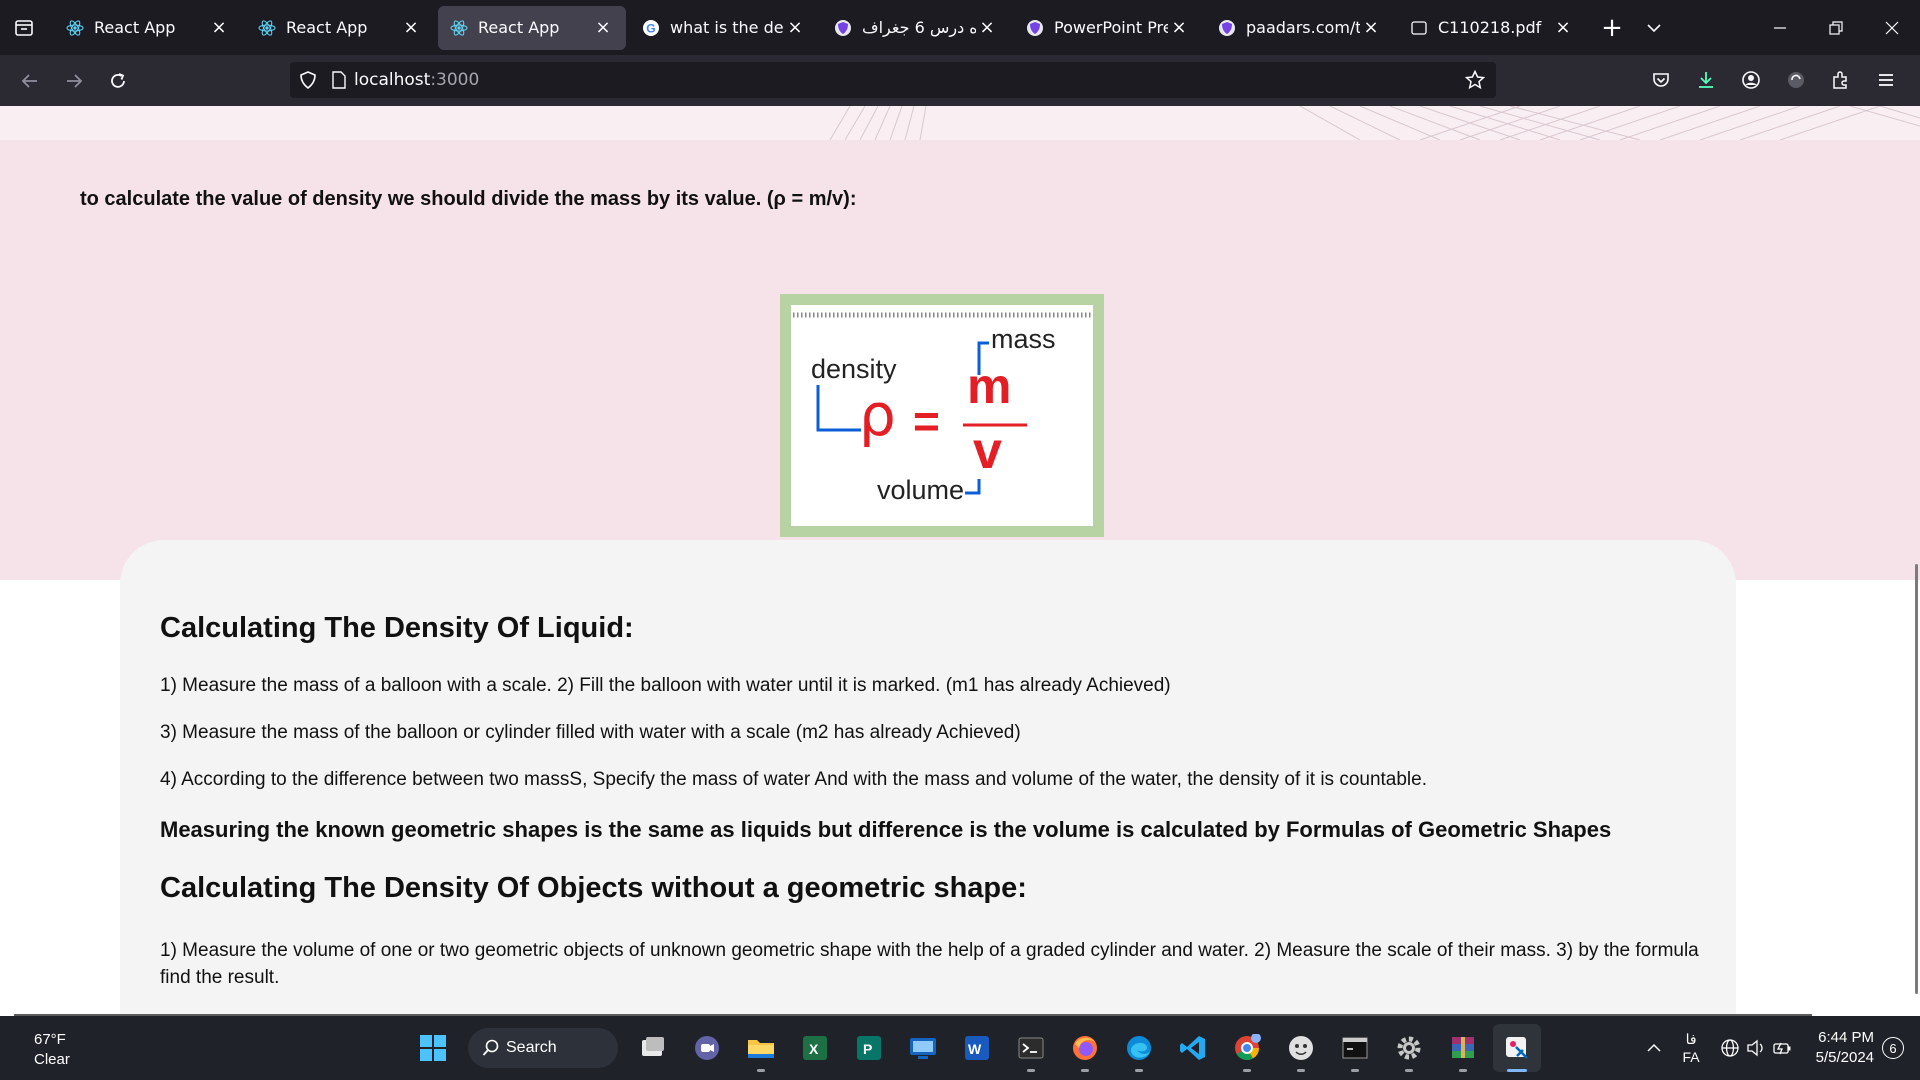 The width and height of the screenshot is (1920, 1080). Describe the element at coordinates (339, 80) in the screenshot. I see `page-info-icon` at that location.